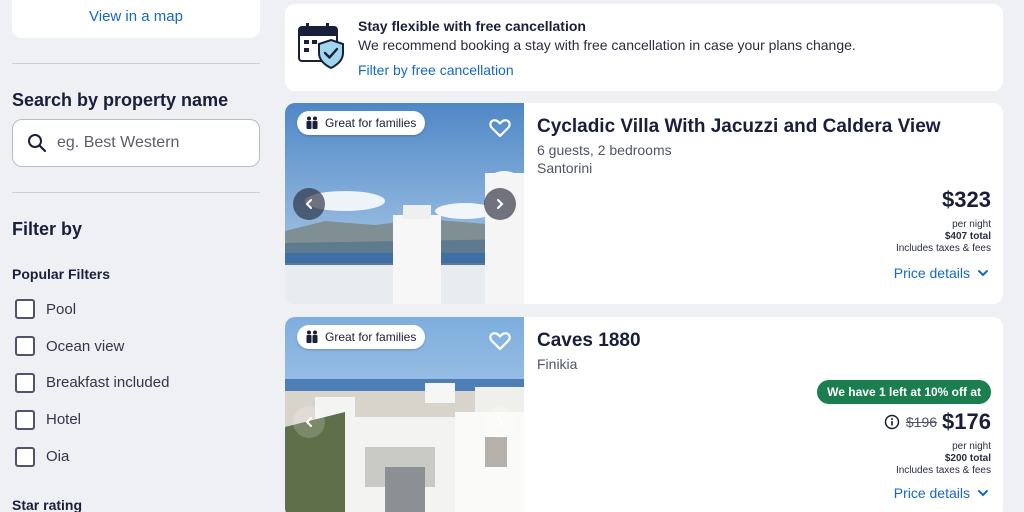 The width and height of the screenshot is (1024, 512). What do you see at coordinates (152, 143) in the screenshot?
I see `property-search-input` at bounding box center [152, 143].